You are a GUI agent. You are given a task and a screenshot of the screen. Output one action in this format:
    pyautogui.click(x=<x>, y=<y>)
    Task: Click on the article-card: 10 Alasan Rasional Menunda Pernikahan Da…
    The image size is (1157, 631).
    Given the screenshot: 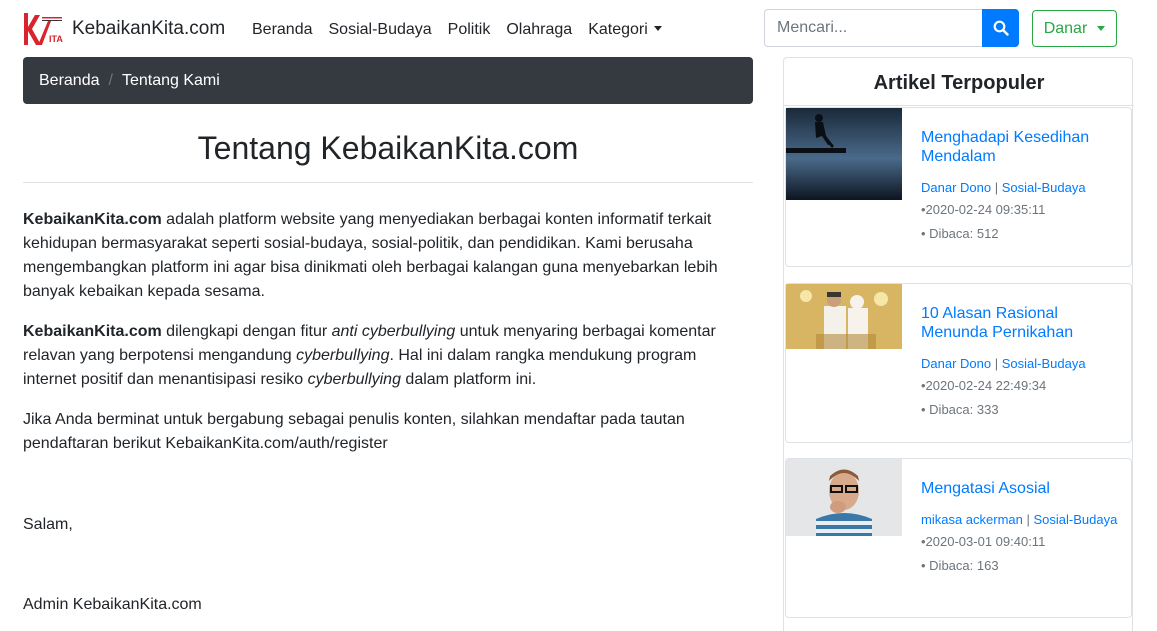 What is the action you would take?
    pyautogui.click(x=958, y=363)
    